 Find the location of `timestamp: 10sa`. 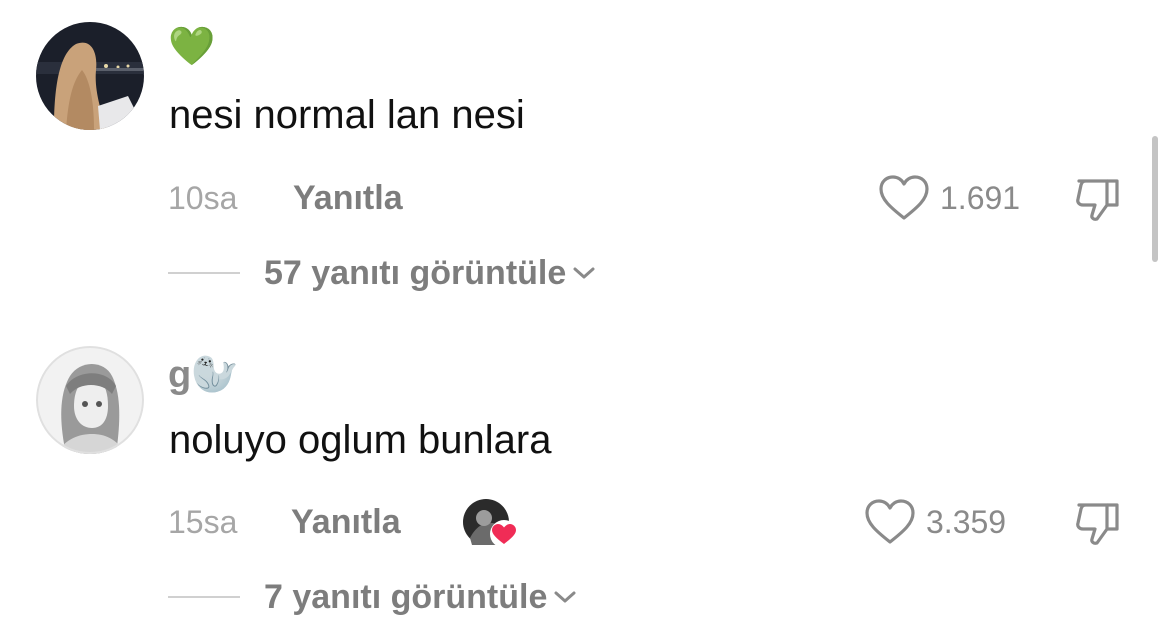

timestamp: 10sa is located at coordinates (203, 198).